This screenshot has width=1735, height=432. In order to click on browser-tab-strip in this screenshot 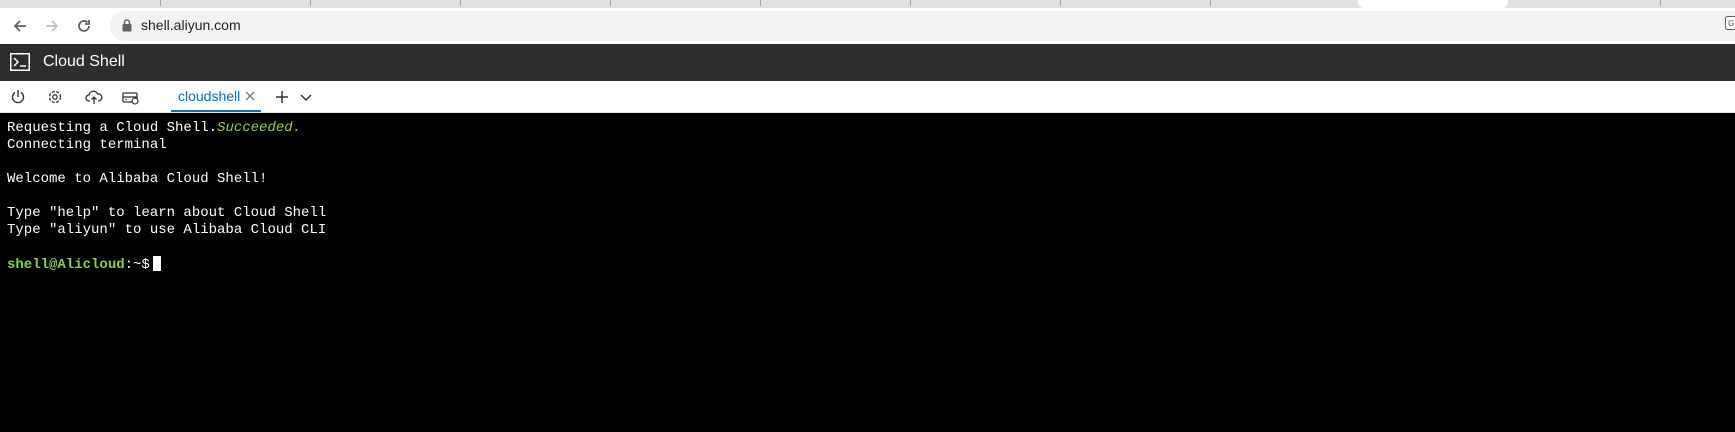, I will do `click(867, 4)`.